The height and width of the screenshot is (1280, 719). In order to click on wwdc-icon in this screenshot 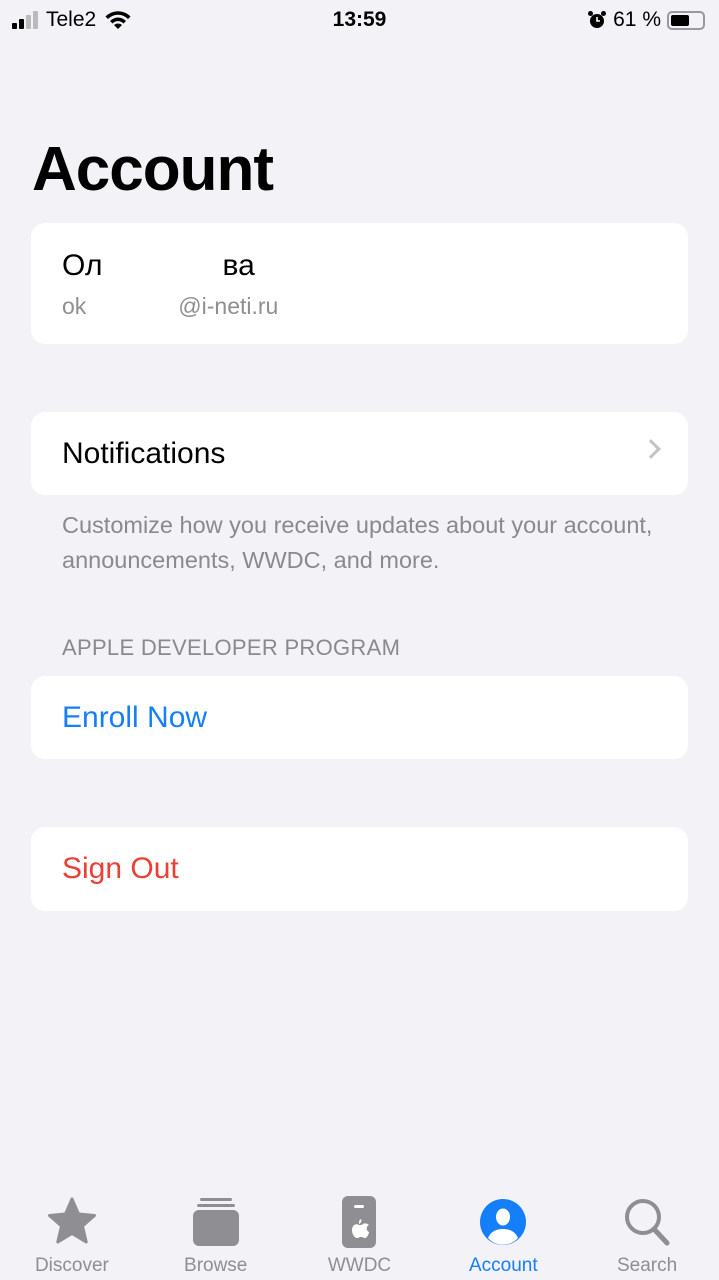, I will do `click(359, 1222)`.